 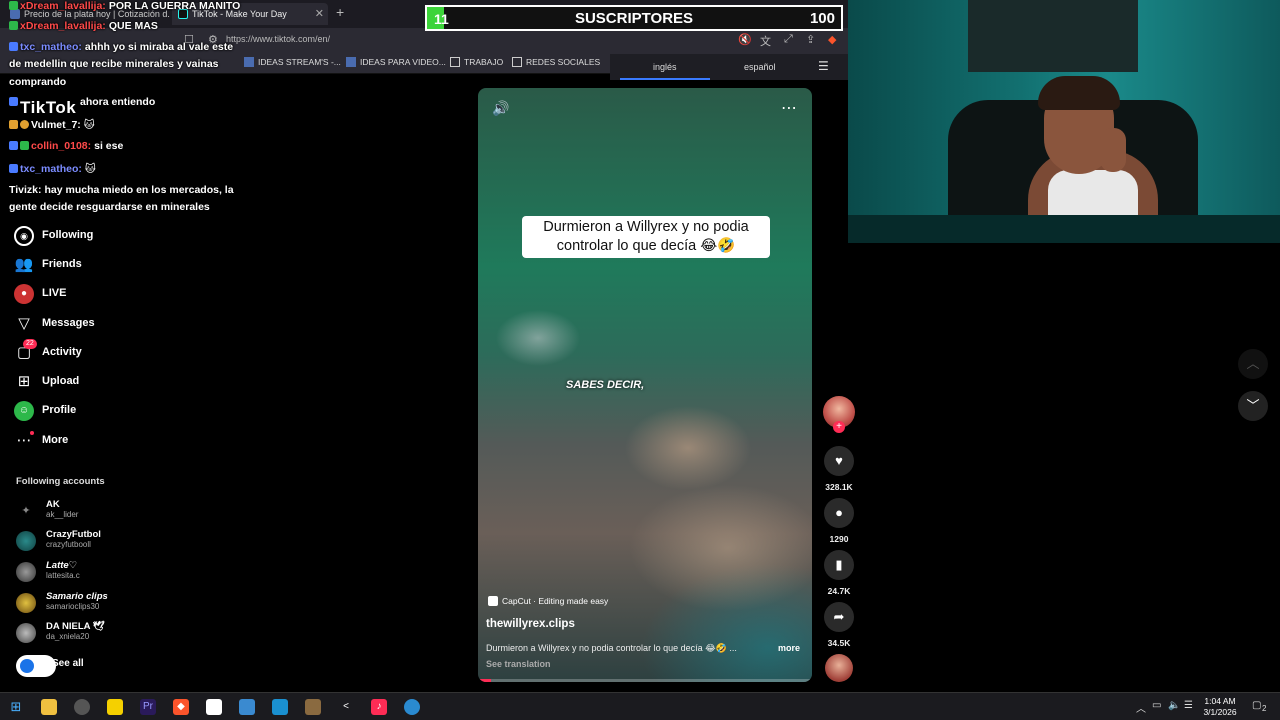 I want to click on translate-menu-icon: ☰, so click(x=823, y=66).